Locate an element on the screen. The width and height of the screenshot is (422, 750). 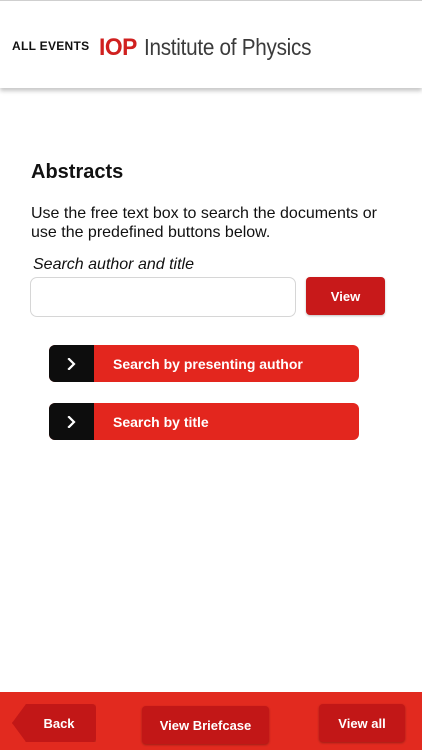
page-title: Abstracts is located at coordinates (77, 172).